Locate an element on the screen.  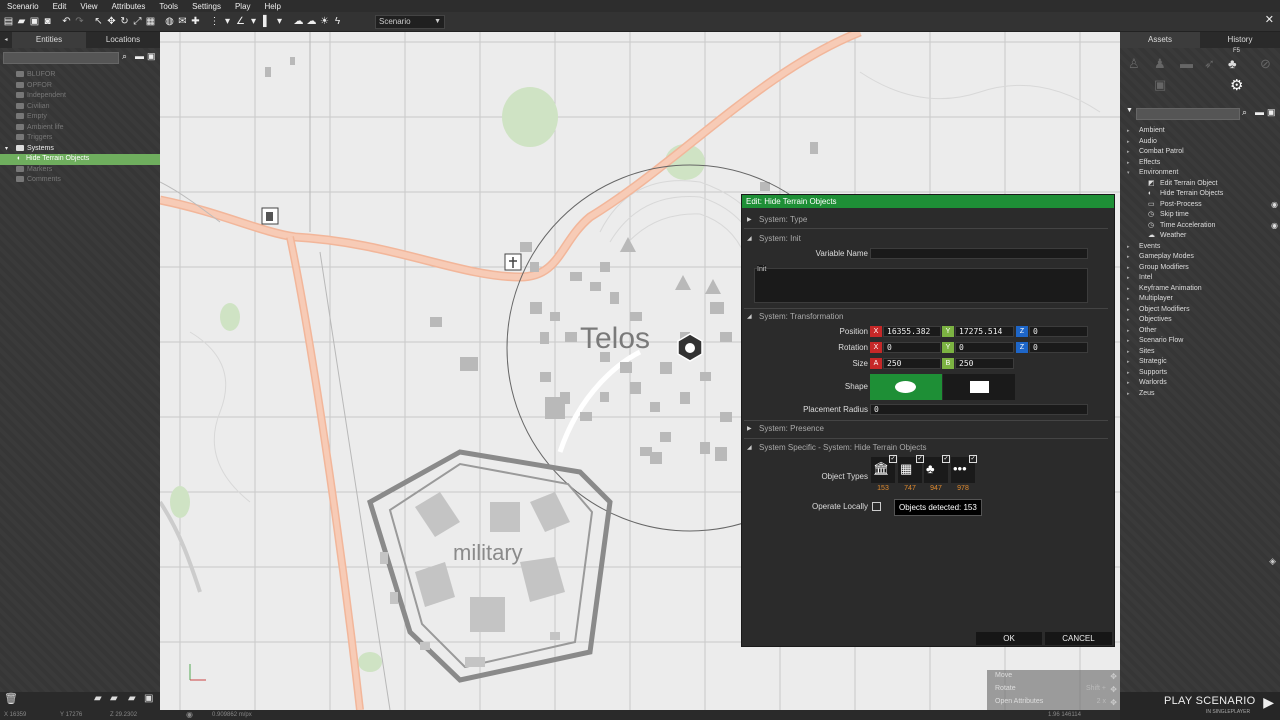
grid-icon: ⋮ is located at coordinates (214, 21).